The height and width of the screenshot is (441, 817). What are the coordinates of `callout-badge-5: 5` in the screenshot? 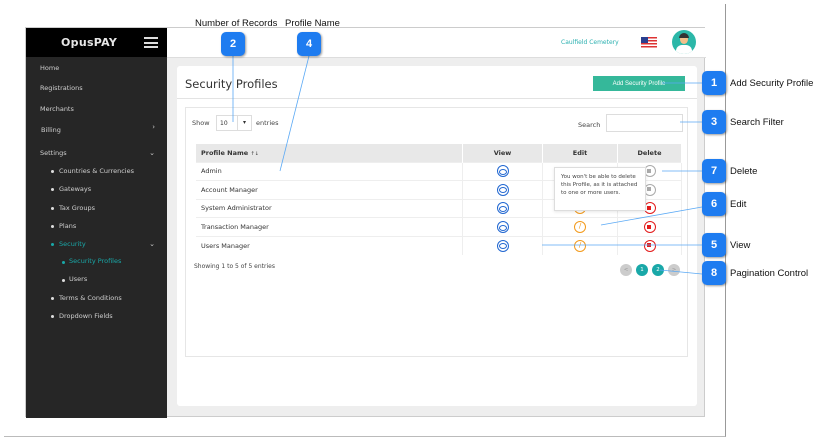 It's located at (714, 245).